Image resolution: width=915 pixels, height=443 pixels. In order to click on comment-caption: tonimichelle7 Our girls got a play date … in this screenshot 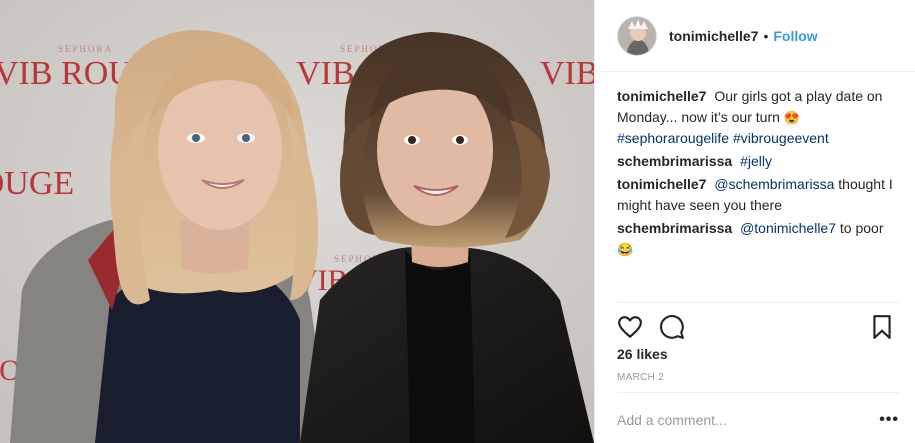, I will do `click(758, 117)`.